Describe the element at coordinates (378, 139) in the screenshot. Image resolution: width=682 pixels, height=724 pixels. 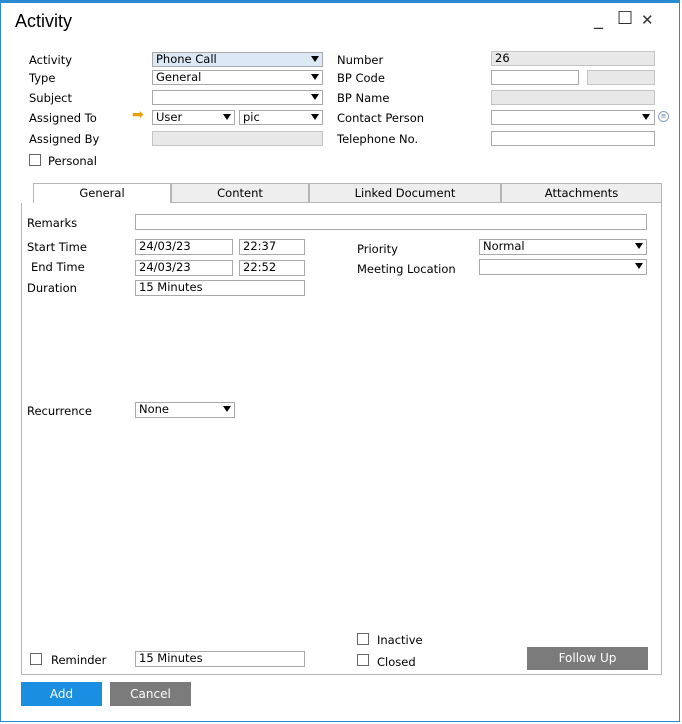
I see `telephone-label: Telephone No.` at that location.